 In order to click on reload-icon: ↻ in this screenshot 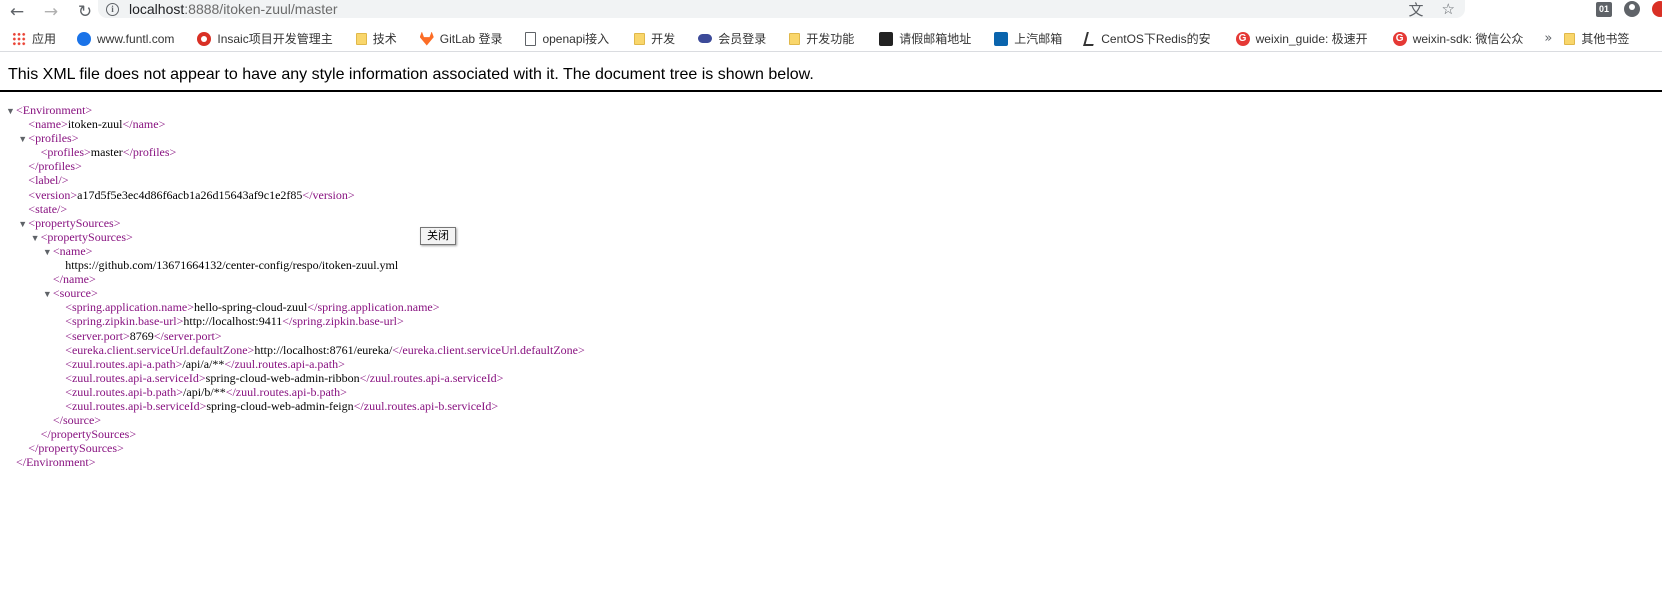, I will do `click(85, 11)`.